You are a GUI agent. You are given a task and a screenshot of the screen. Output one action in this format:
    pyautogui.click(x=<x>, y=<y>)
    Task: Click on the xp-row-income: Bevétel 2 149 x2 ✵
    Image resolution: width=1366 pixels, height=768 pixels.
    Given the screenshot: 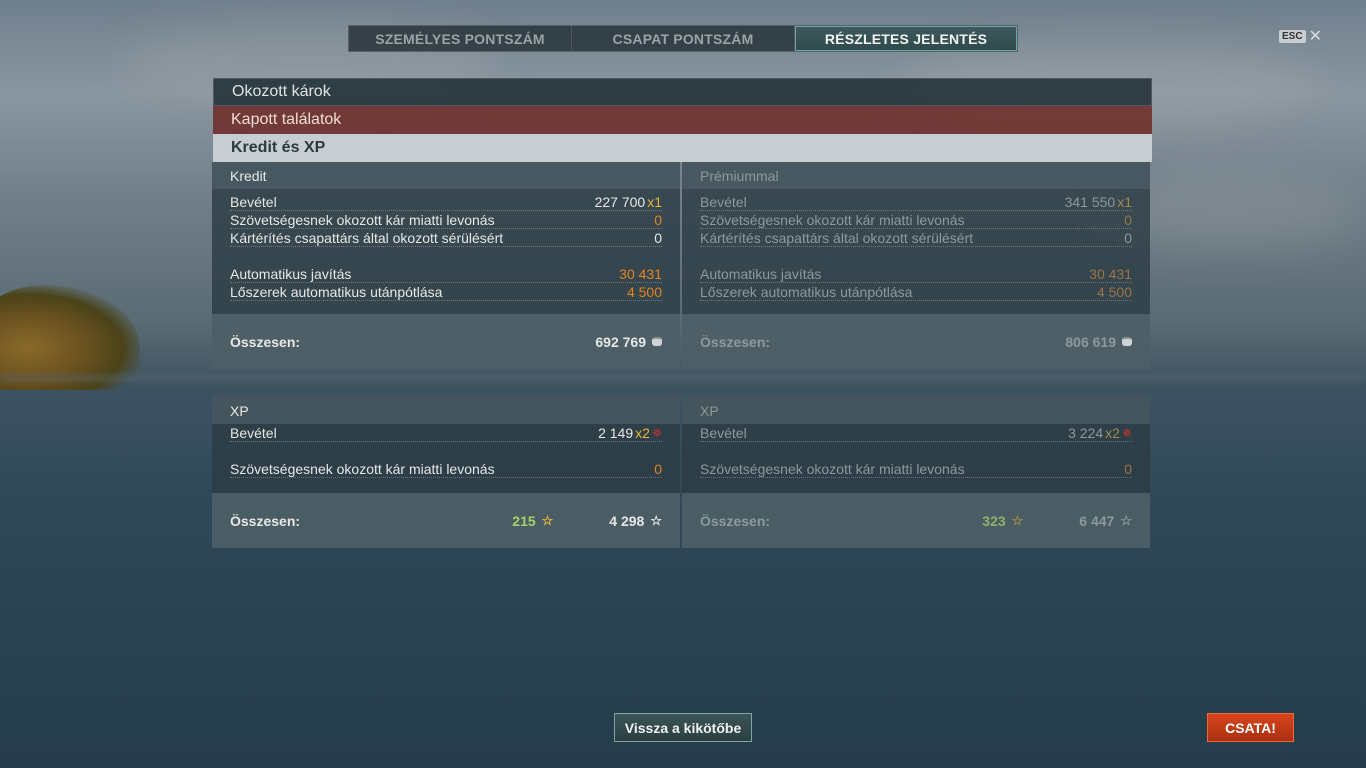 What is the action you would take?
    pyautogui.click(x=446, y=433)
    